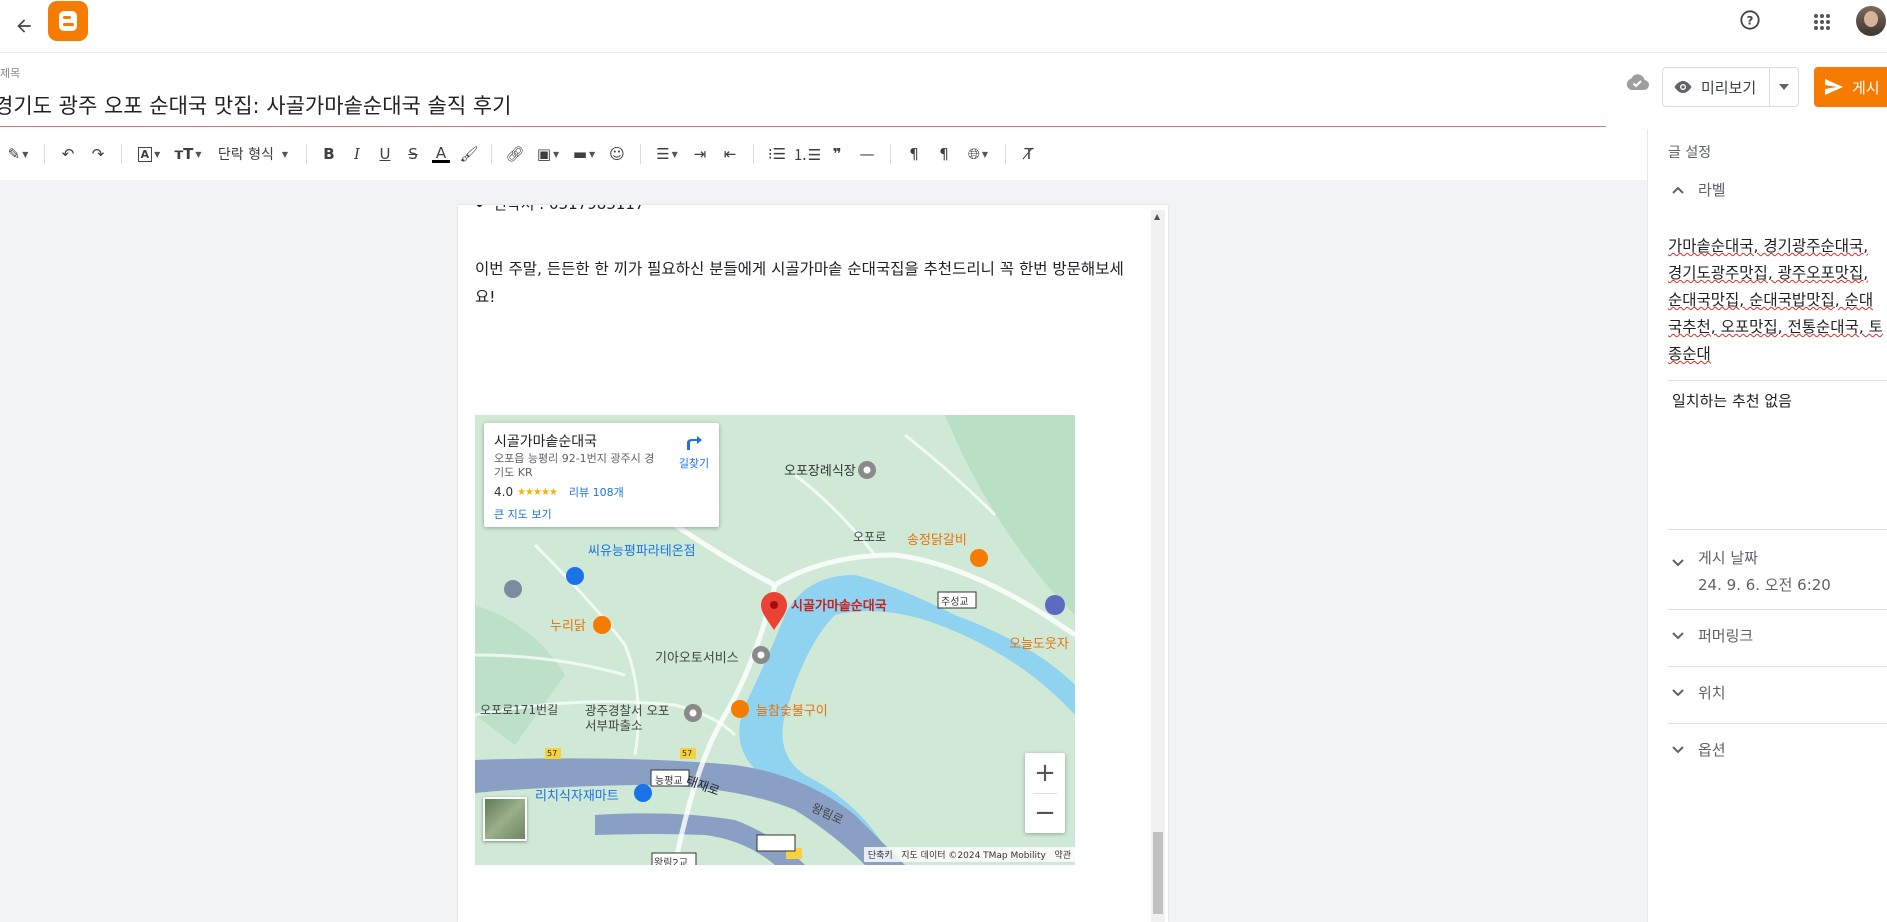 The width and height of the screenshot is (1887, 922). I want to click on map-label-oppo-funeral: 오포장례식장, so click(820, 469).